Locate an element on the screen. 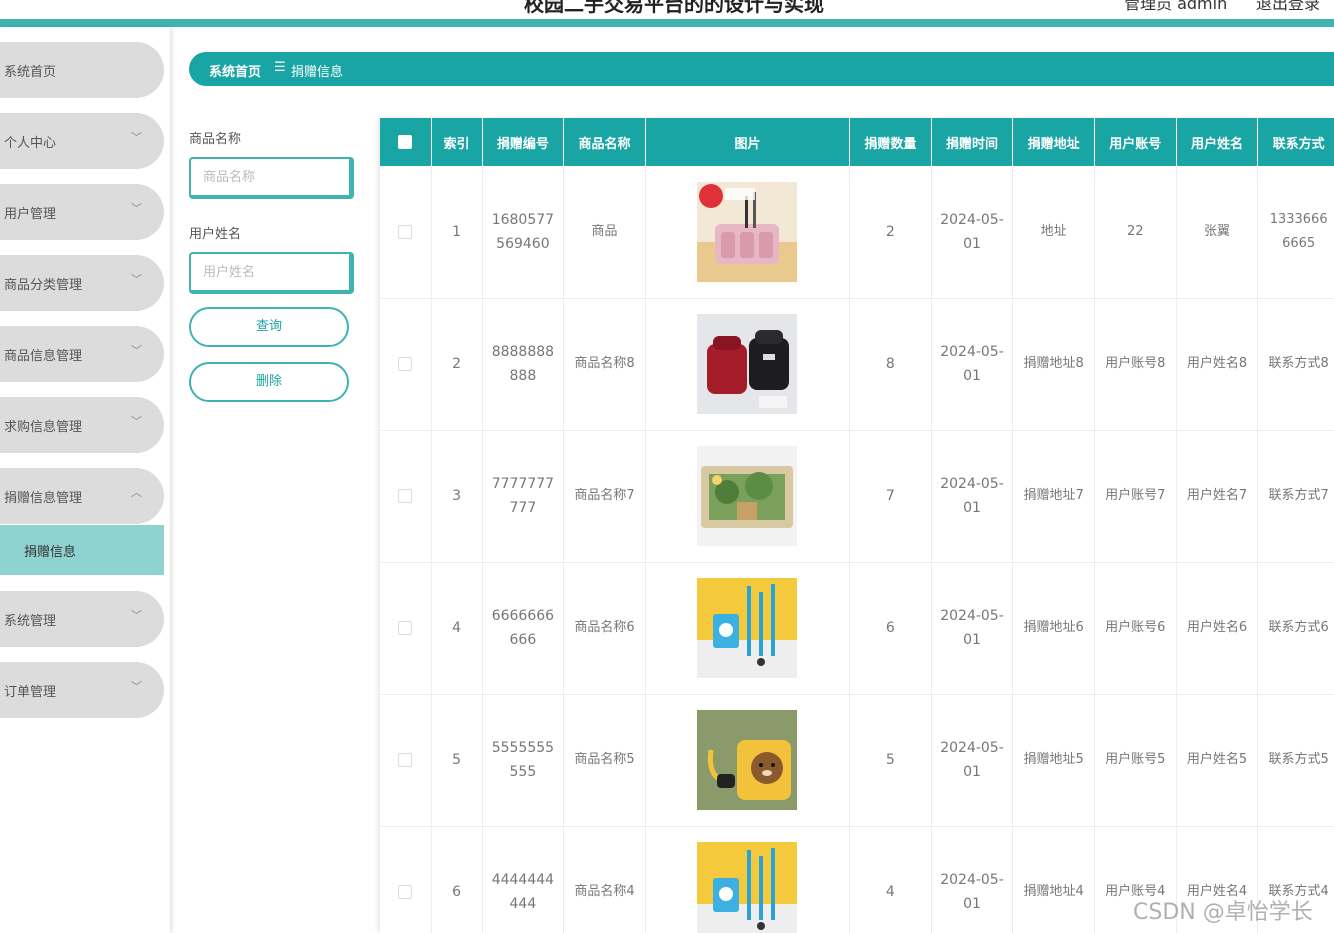 Image resolution: width=1334 pixels, height=933 pixels. sidebar-item-label: 系统首页 is located at coordinates (30, 72).